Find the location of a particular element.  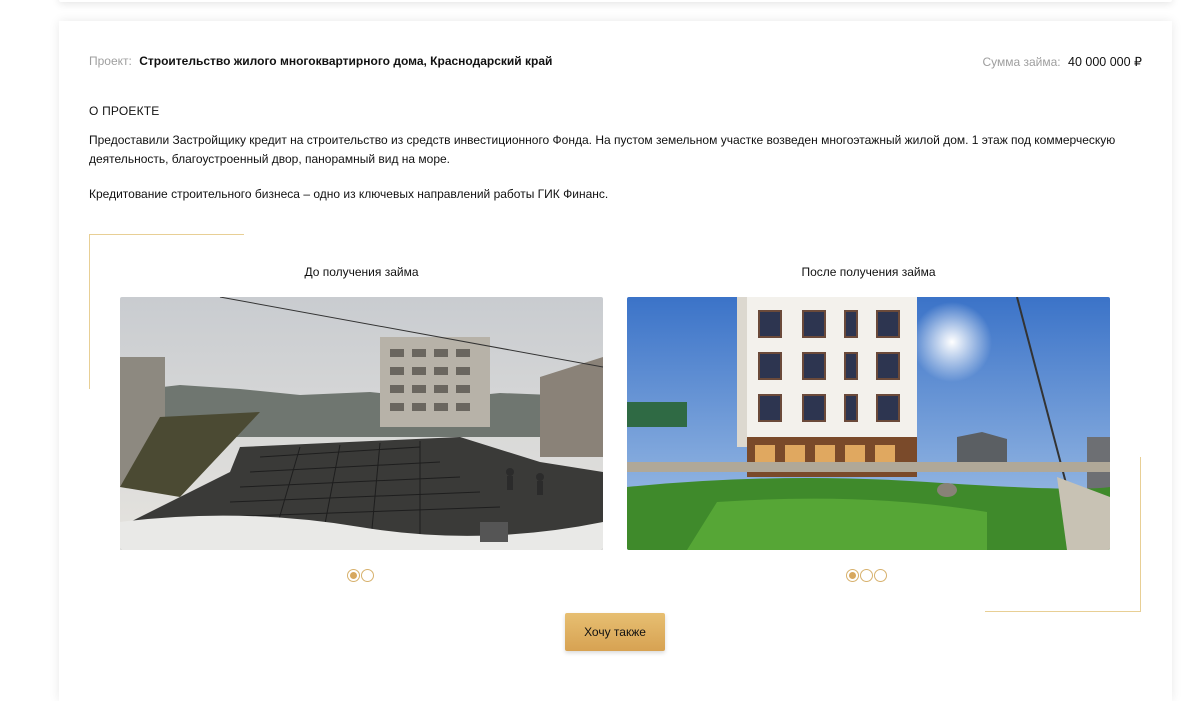

loan-label: Сумма займа: is located at coordinates (1021, 62).